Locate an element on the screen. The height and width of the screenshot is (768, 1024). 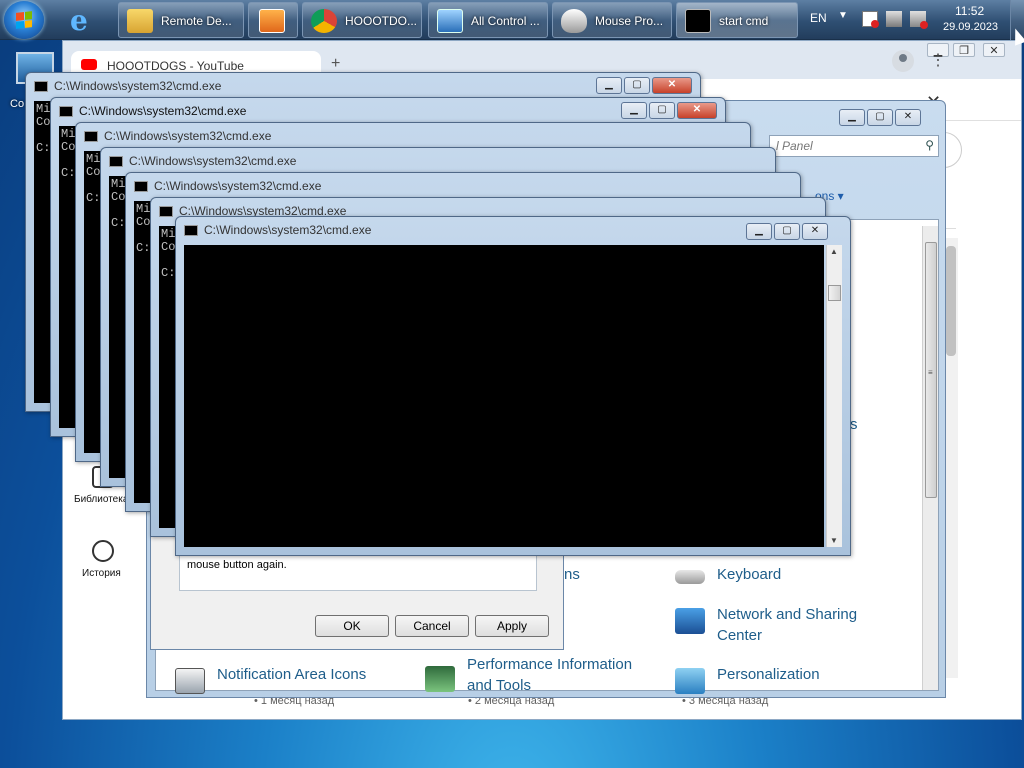
control-panel-search-input: l Panel ⚲ is located at coordinates (854, 146).